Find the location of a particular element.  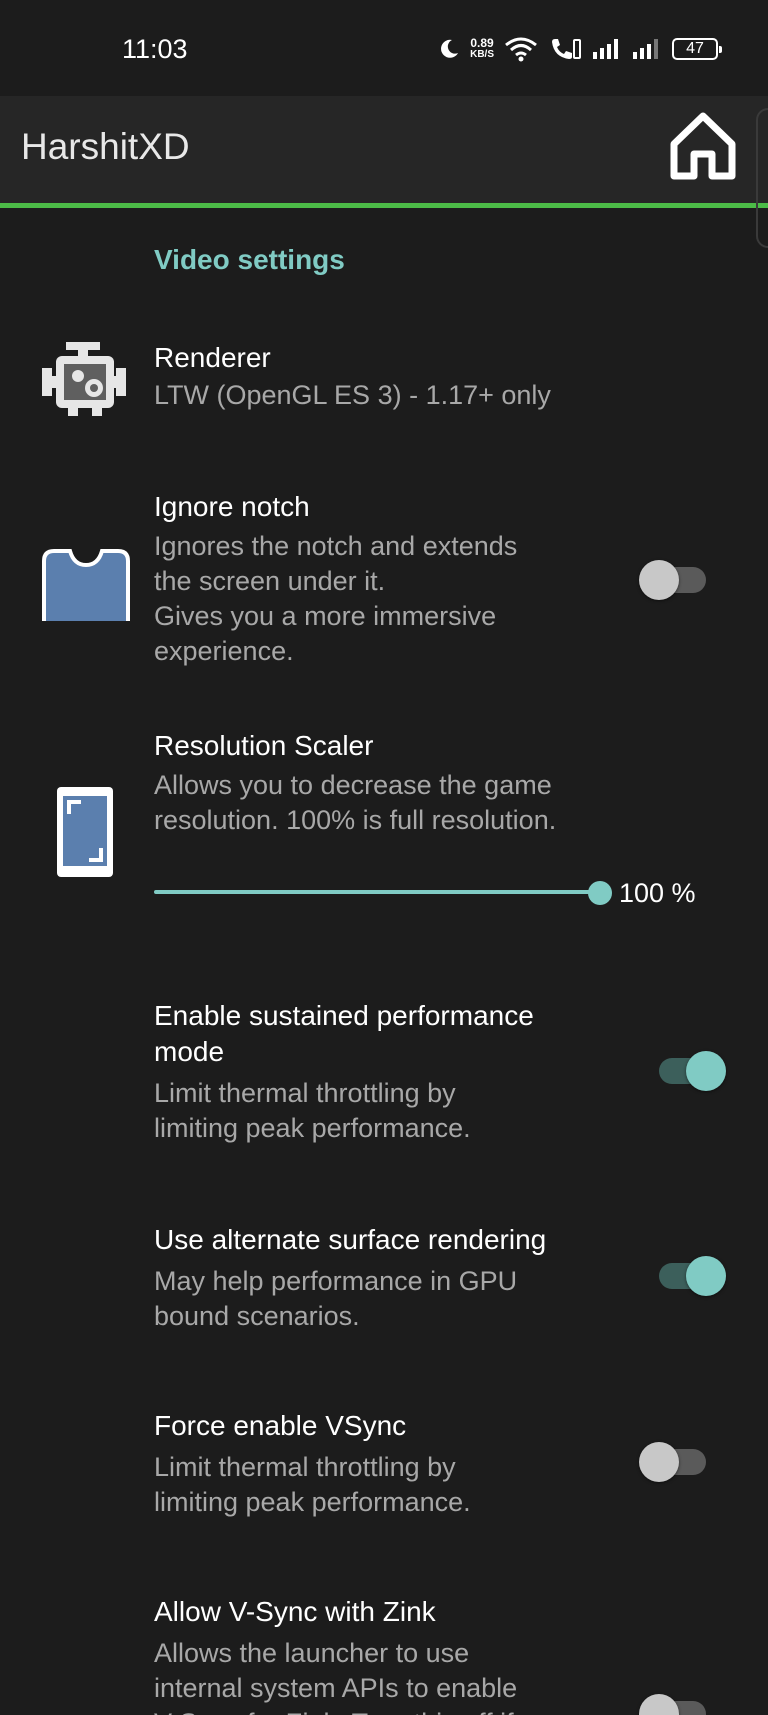

alternate-surface-switch is located at coordinates (691, 1274).